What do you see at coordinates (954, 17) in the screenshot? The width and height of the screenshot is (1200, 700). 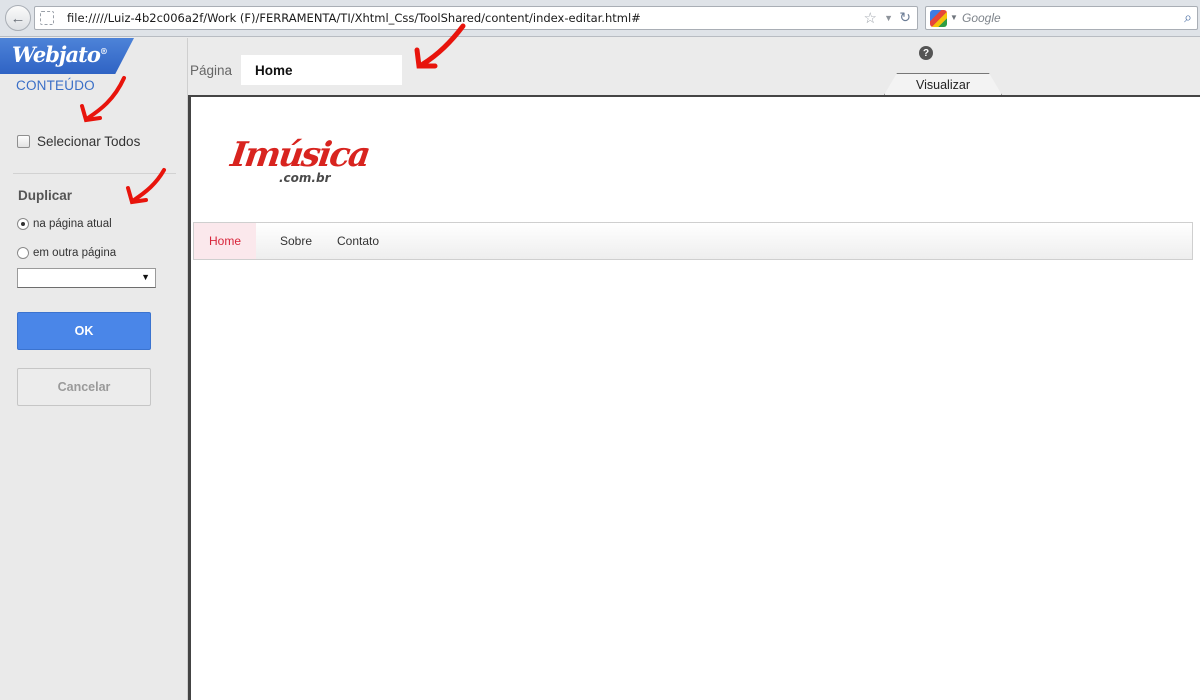 I see `engine-dropdown-icon: ▼` at bounding box center [954, 17].